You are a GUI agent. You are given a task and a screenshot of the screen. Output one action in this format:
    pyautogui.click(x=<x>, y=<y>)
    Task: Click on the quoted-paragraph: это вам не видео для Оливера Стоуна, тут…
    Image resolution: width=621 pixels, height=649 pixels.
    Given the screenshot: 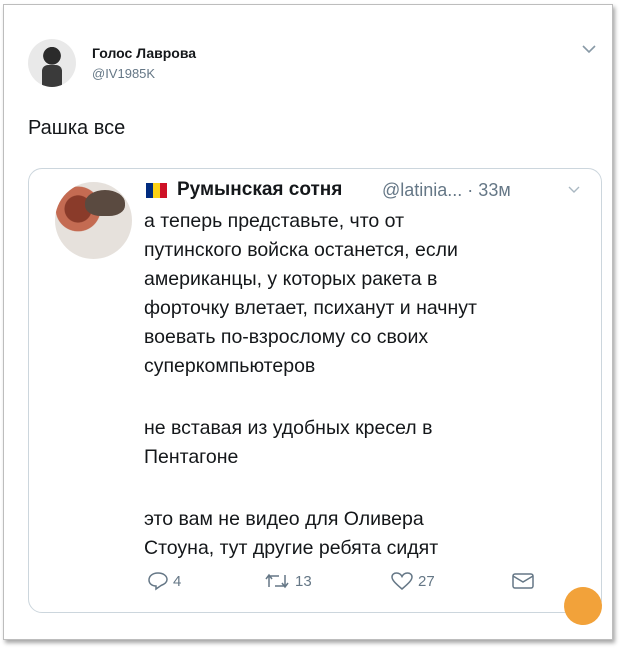 What is the action you would take?
    pyautogui.click(x=291, y=533)
    